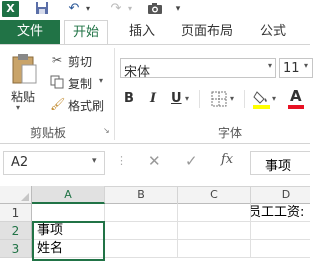 This screenshot has width=320, height=261. I want to click on bold-button: B, so click(129, 98).